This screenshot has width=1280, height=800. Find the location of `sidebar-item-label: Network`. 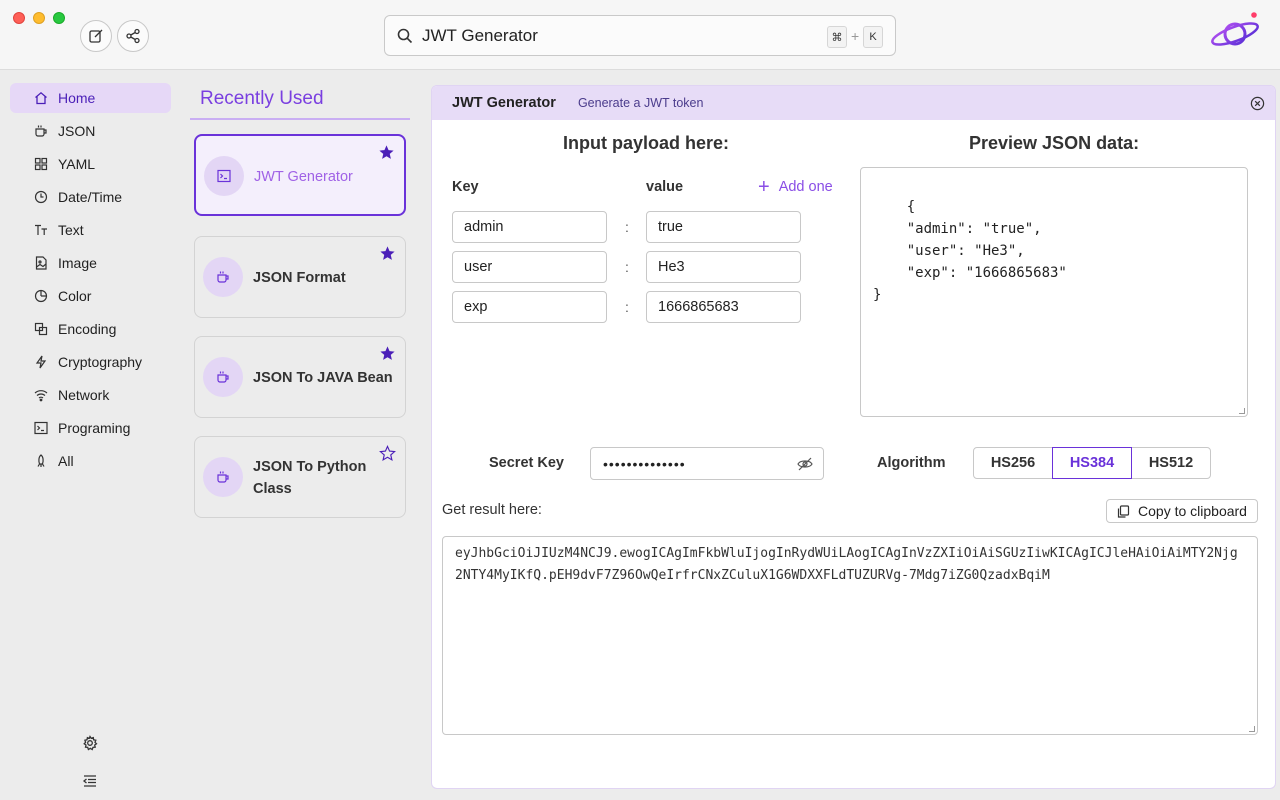

sidebar-item-label: Network is located at coordinates (84, 395).